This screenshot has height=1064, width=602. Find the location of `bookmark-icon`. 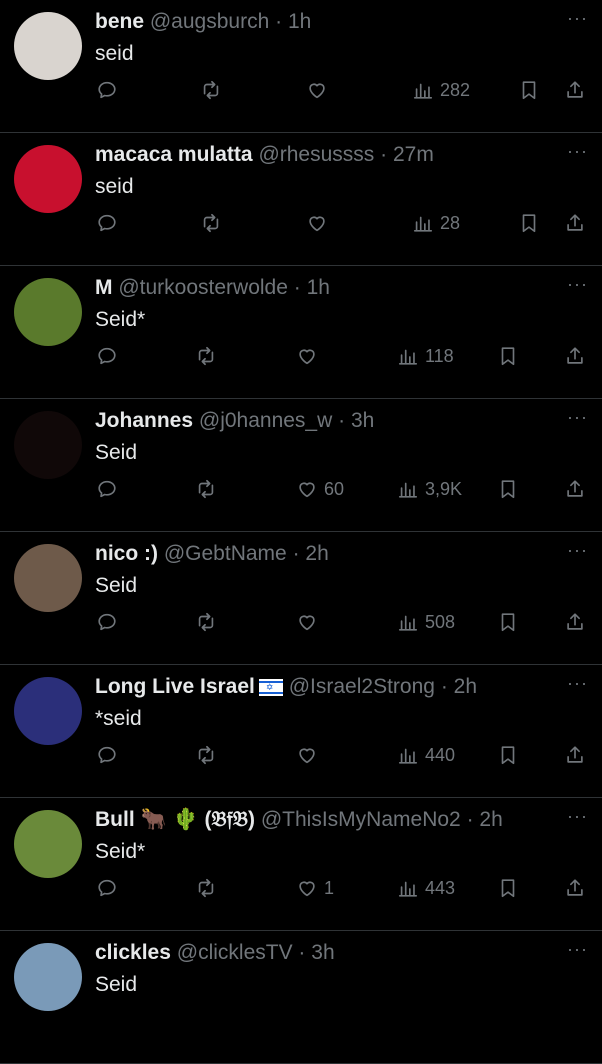

bookmark-icon is located at coordinates (529, 223).